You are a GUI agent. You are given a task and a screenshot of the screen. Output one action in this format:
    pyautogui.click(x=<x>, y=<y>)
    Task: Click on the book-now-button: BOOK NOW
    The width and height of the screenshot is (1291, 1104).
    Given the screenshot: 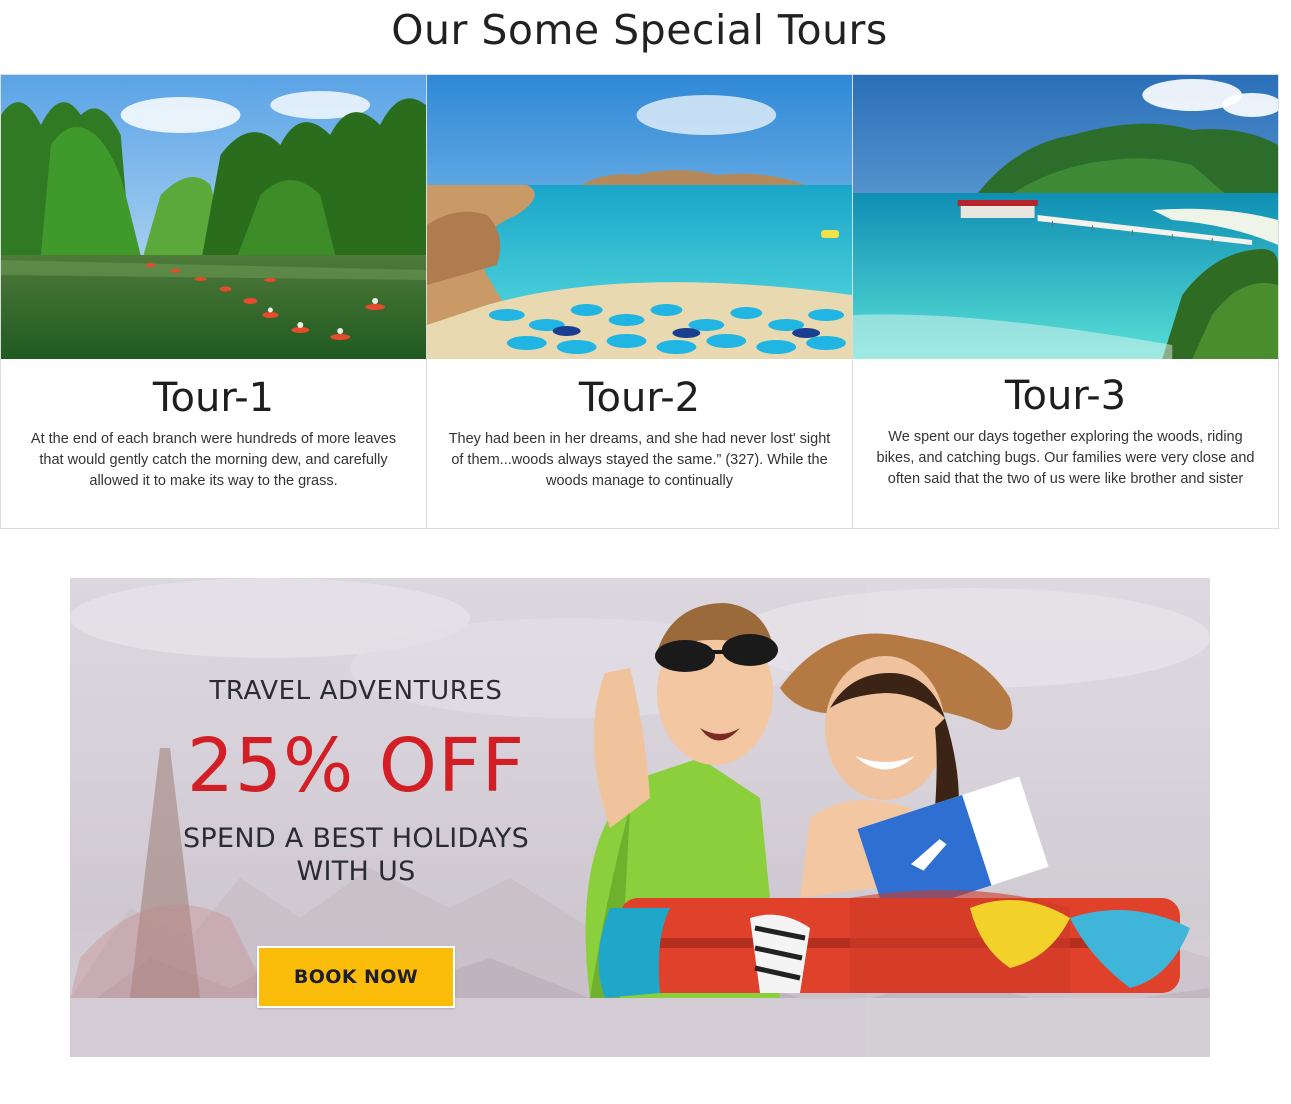 What is the action you would take?
    pyautogui.click(x=356, y=977)
    